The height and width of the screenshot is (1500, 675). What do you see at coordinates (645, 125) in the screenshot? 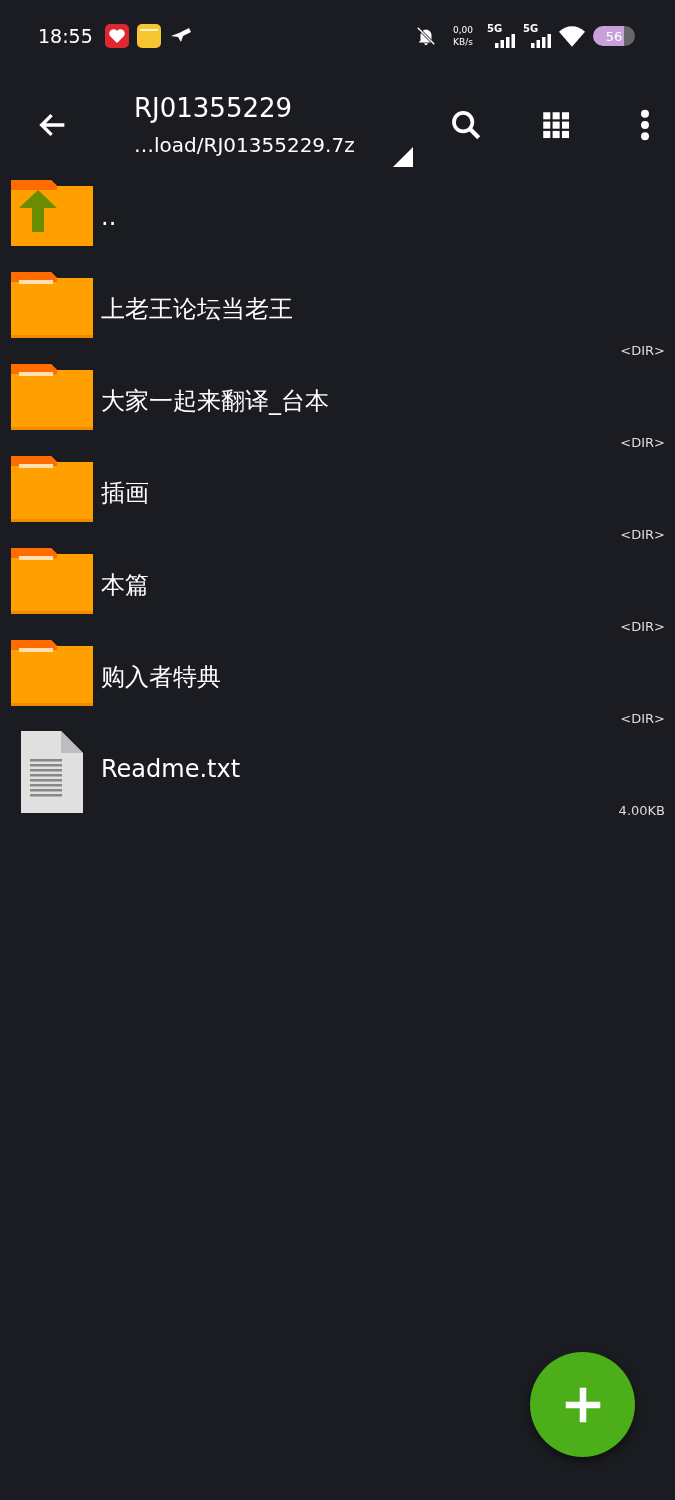
I see `more-menu-icon` at bounding box center [645, 125].